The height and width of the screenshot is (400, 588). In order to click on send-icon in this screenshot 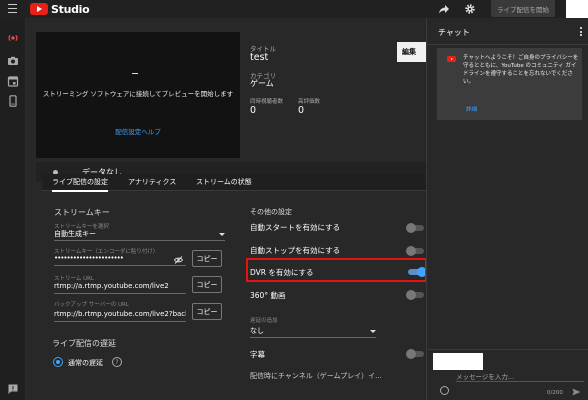, I will do `click(576, 392)`.